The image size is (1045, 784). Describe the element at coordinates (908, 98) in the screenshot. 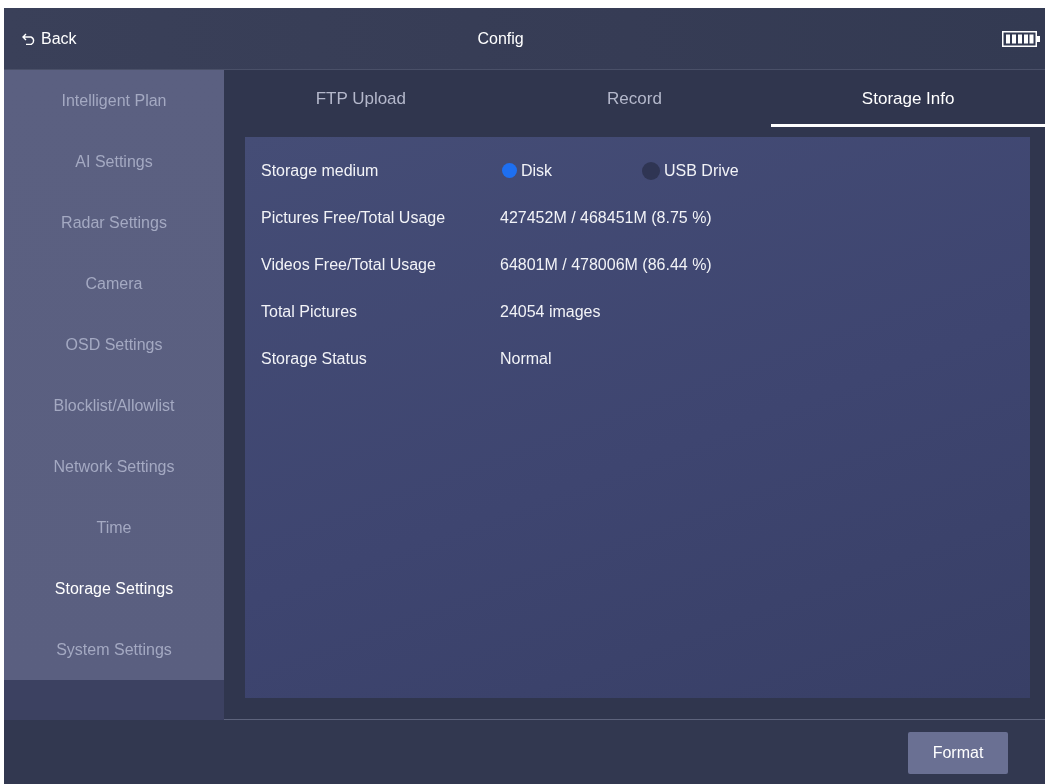

I see `tab: Storage Info` at that location.